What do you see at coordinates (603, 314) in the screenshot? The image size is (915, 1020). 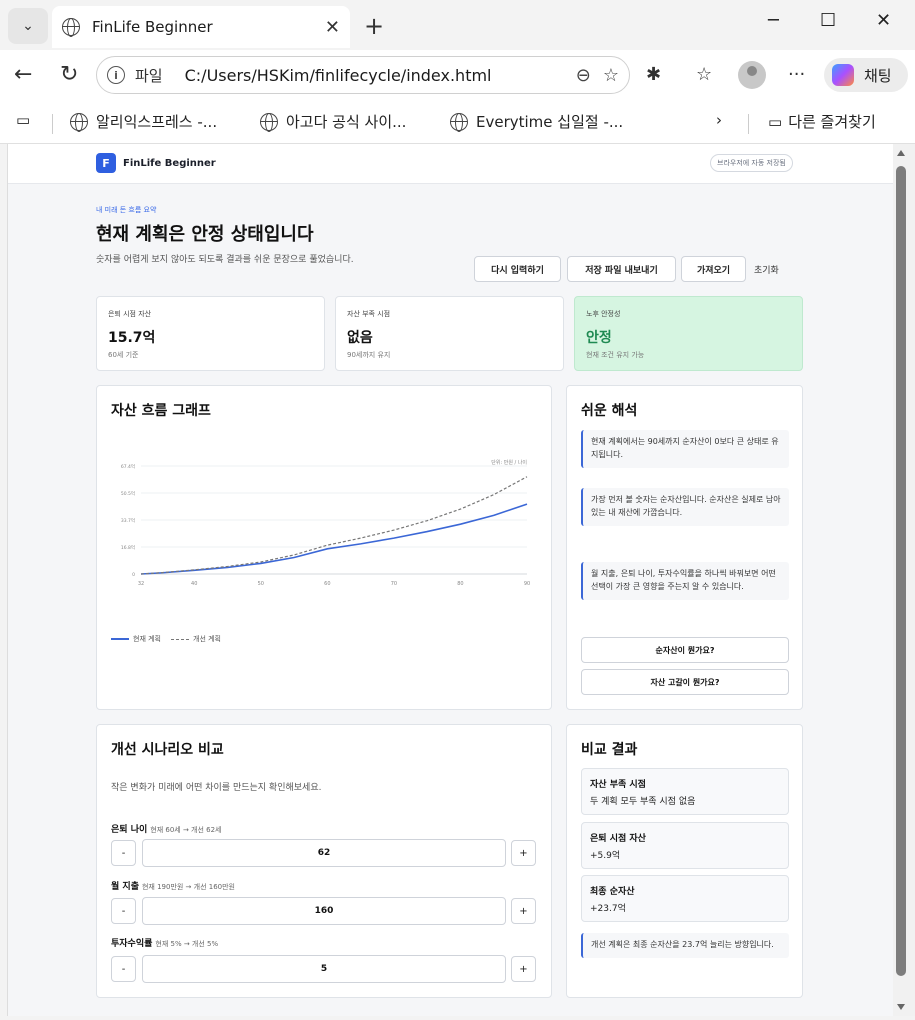 I see `kpi-label: 노후 안정성` at bounding box center [603, 314].